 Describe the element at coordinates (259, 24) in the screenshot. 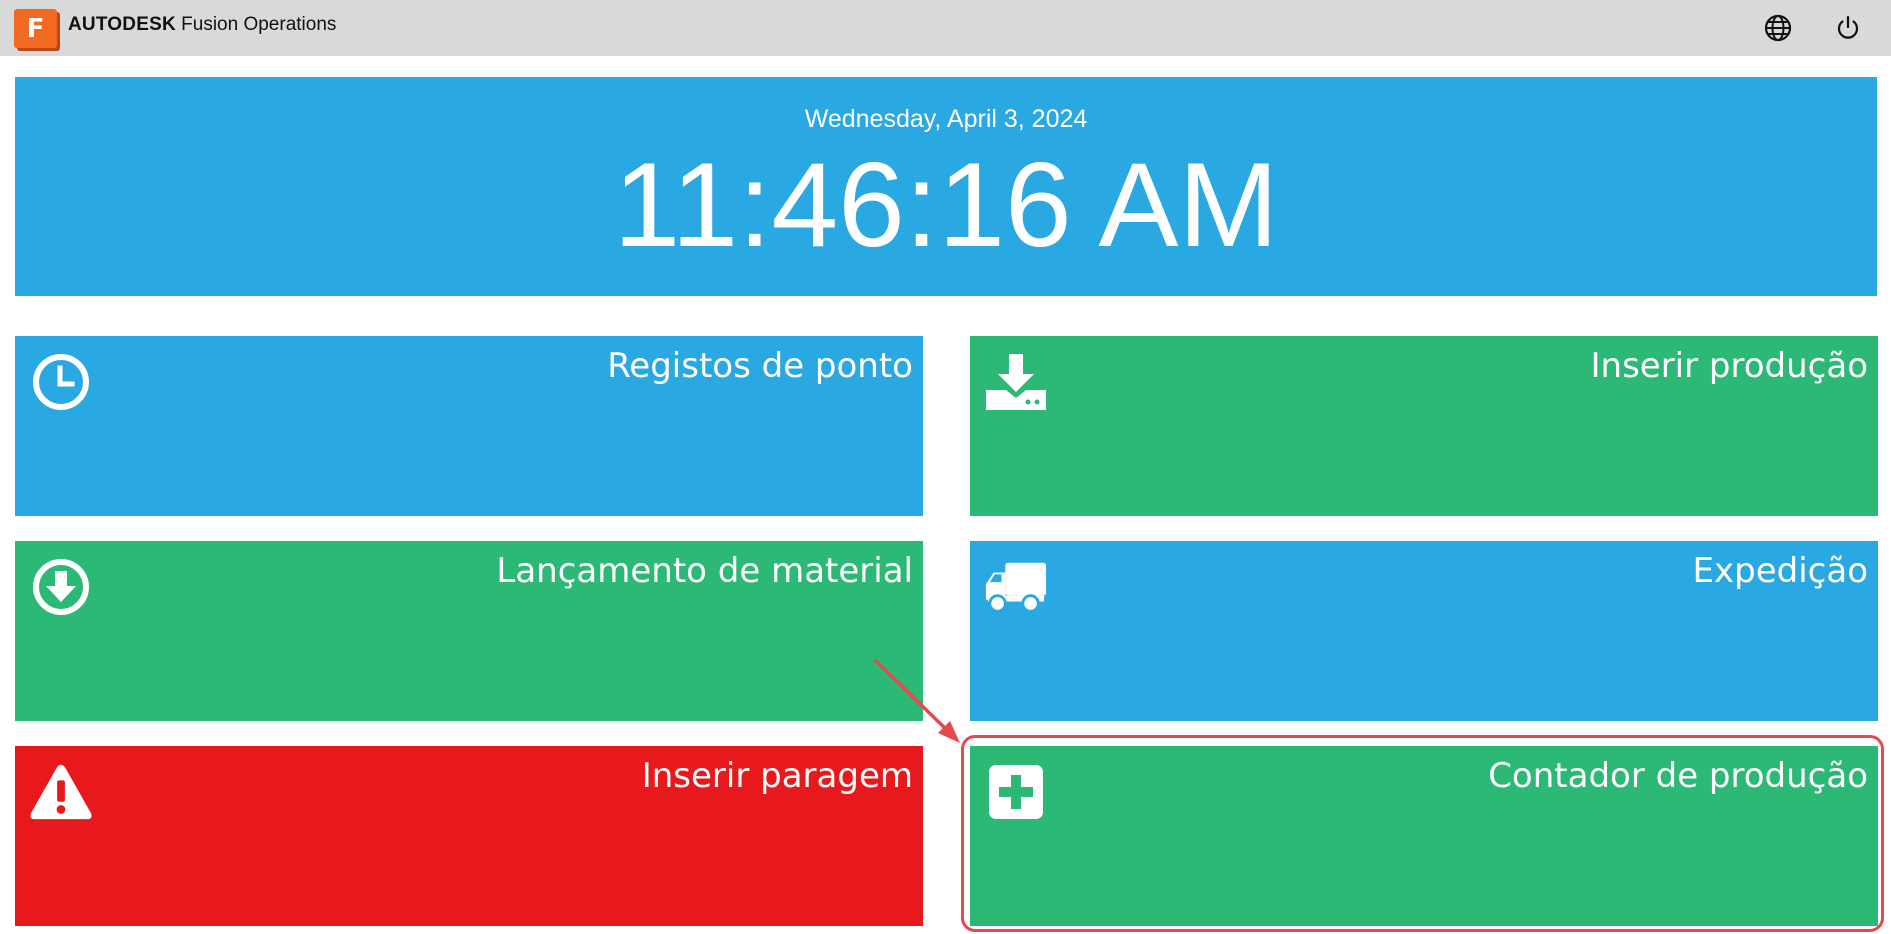

I see `product-name: Fusion Operations` at that location.